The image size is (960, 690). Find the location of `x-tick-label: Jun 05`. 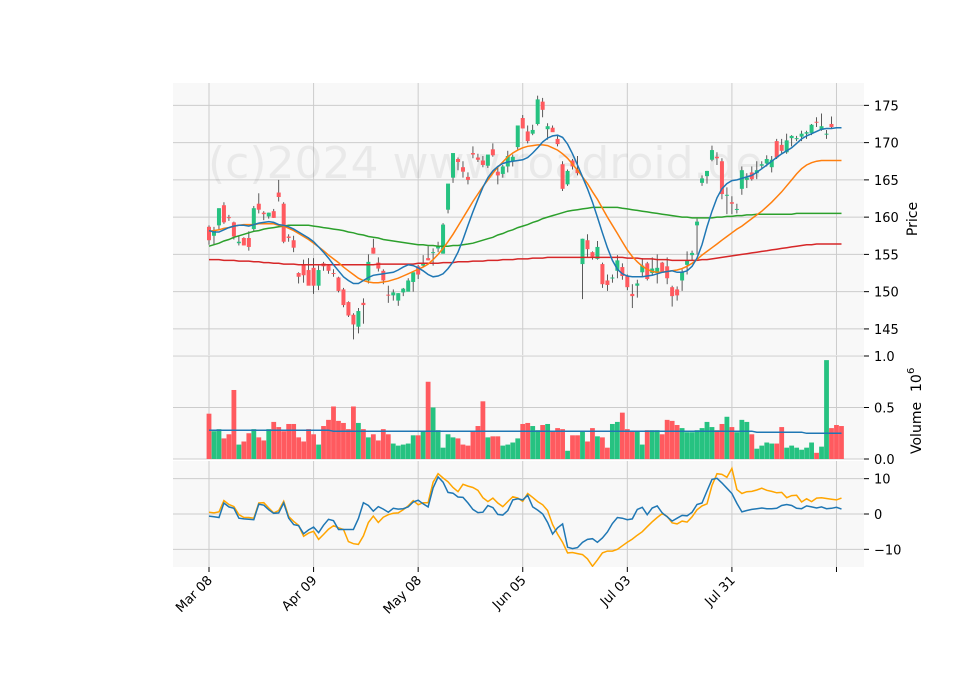

x-tick-label: Jun 05 is located at coordinates (509, 593).